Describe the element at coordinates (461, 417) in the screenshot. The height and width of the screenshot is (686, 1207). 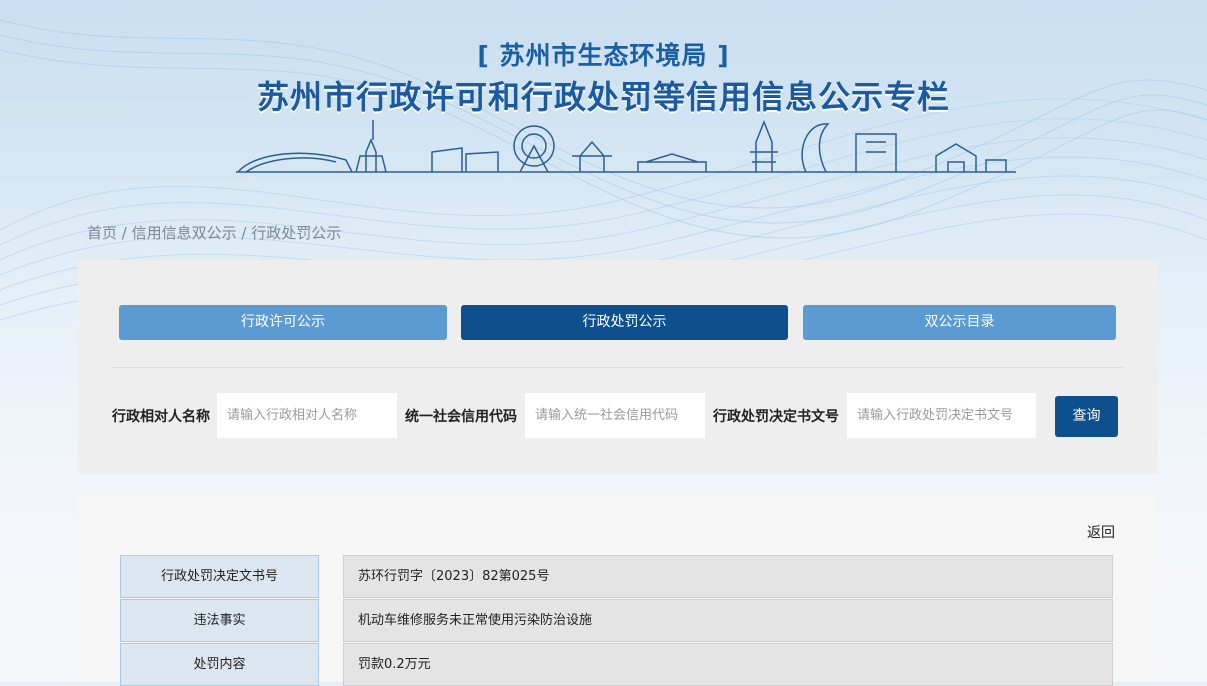
I see `credit-code-label: 统一社会信用代码` at that location.